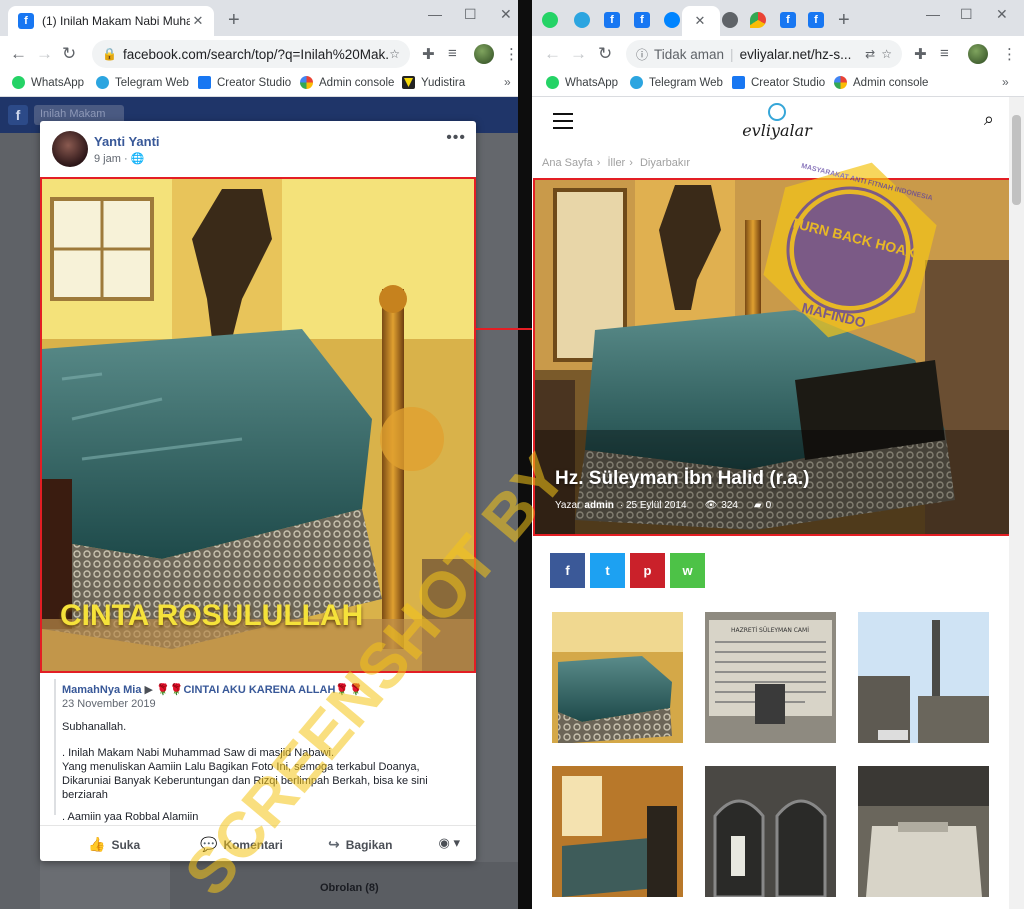  Describe the element at coordinates (923, 677) in the screenshot. I see `gallery-thumb-minaret` at that location.